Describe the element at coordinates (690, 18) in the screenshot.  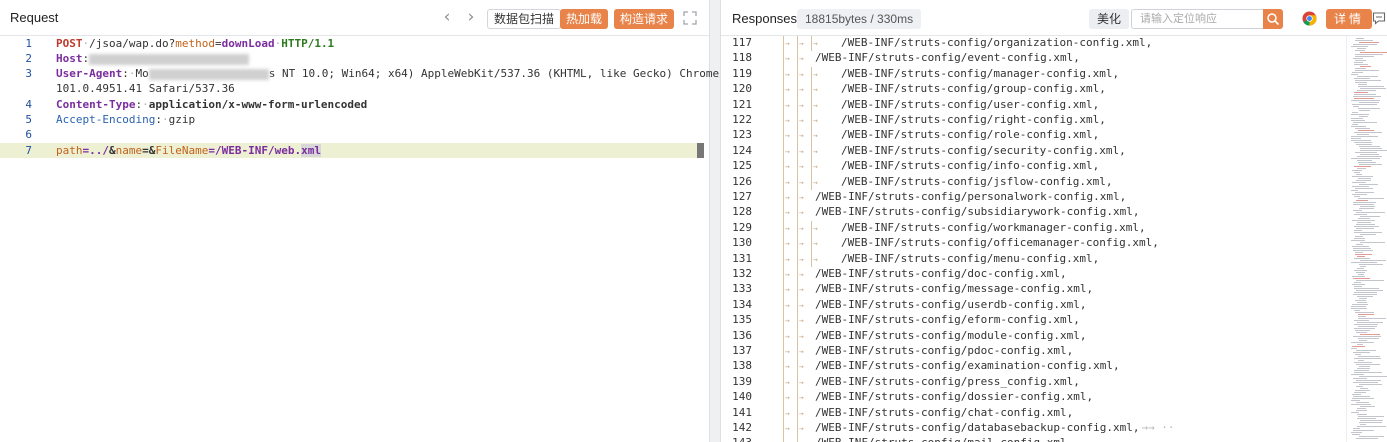
I see `expand-icon` at that location.